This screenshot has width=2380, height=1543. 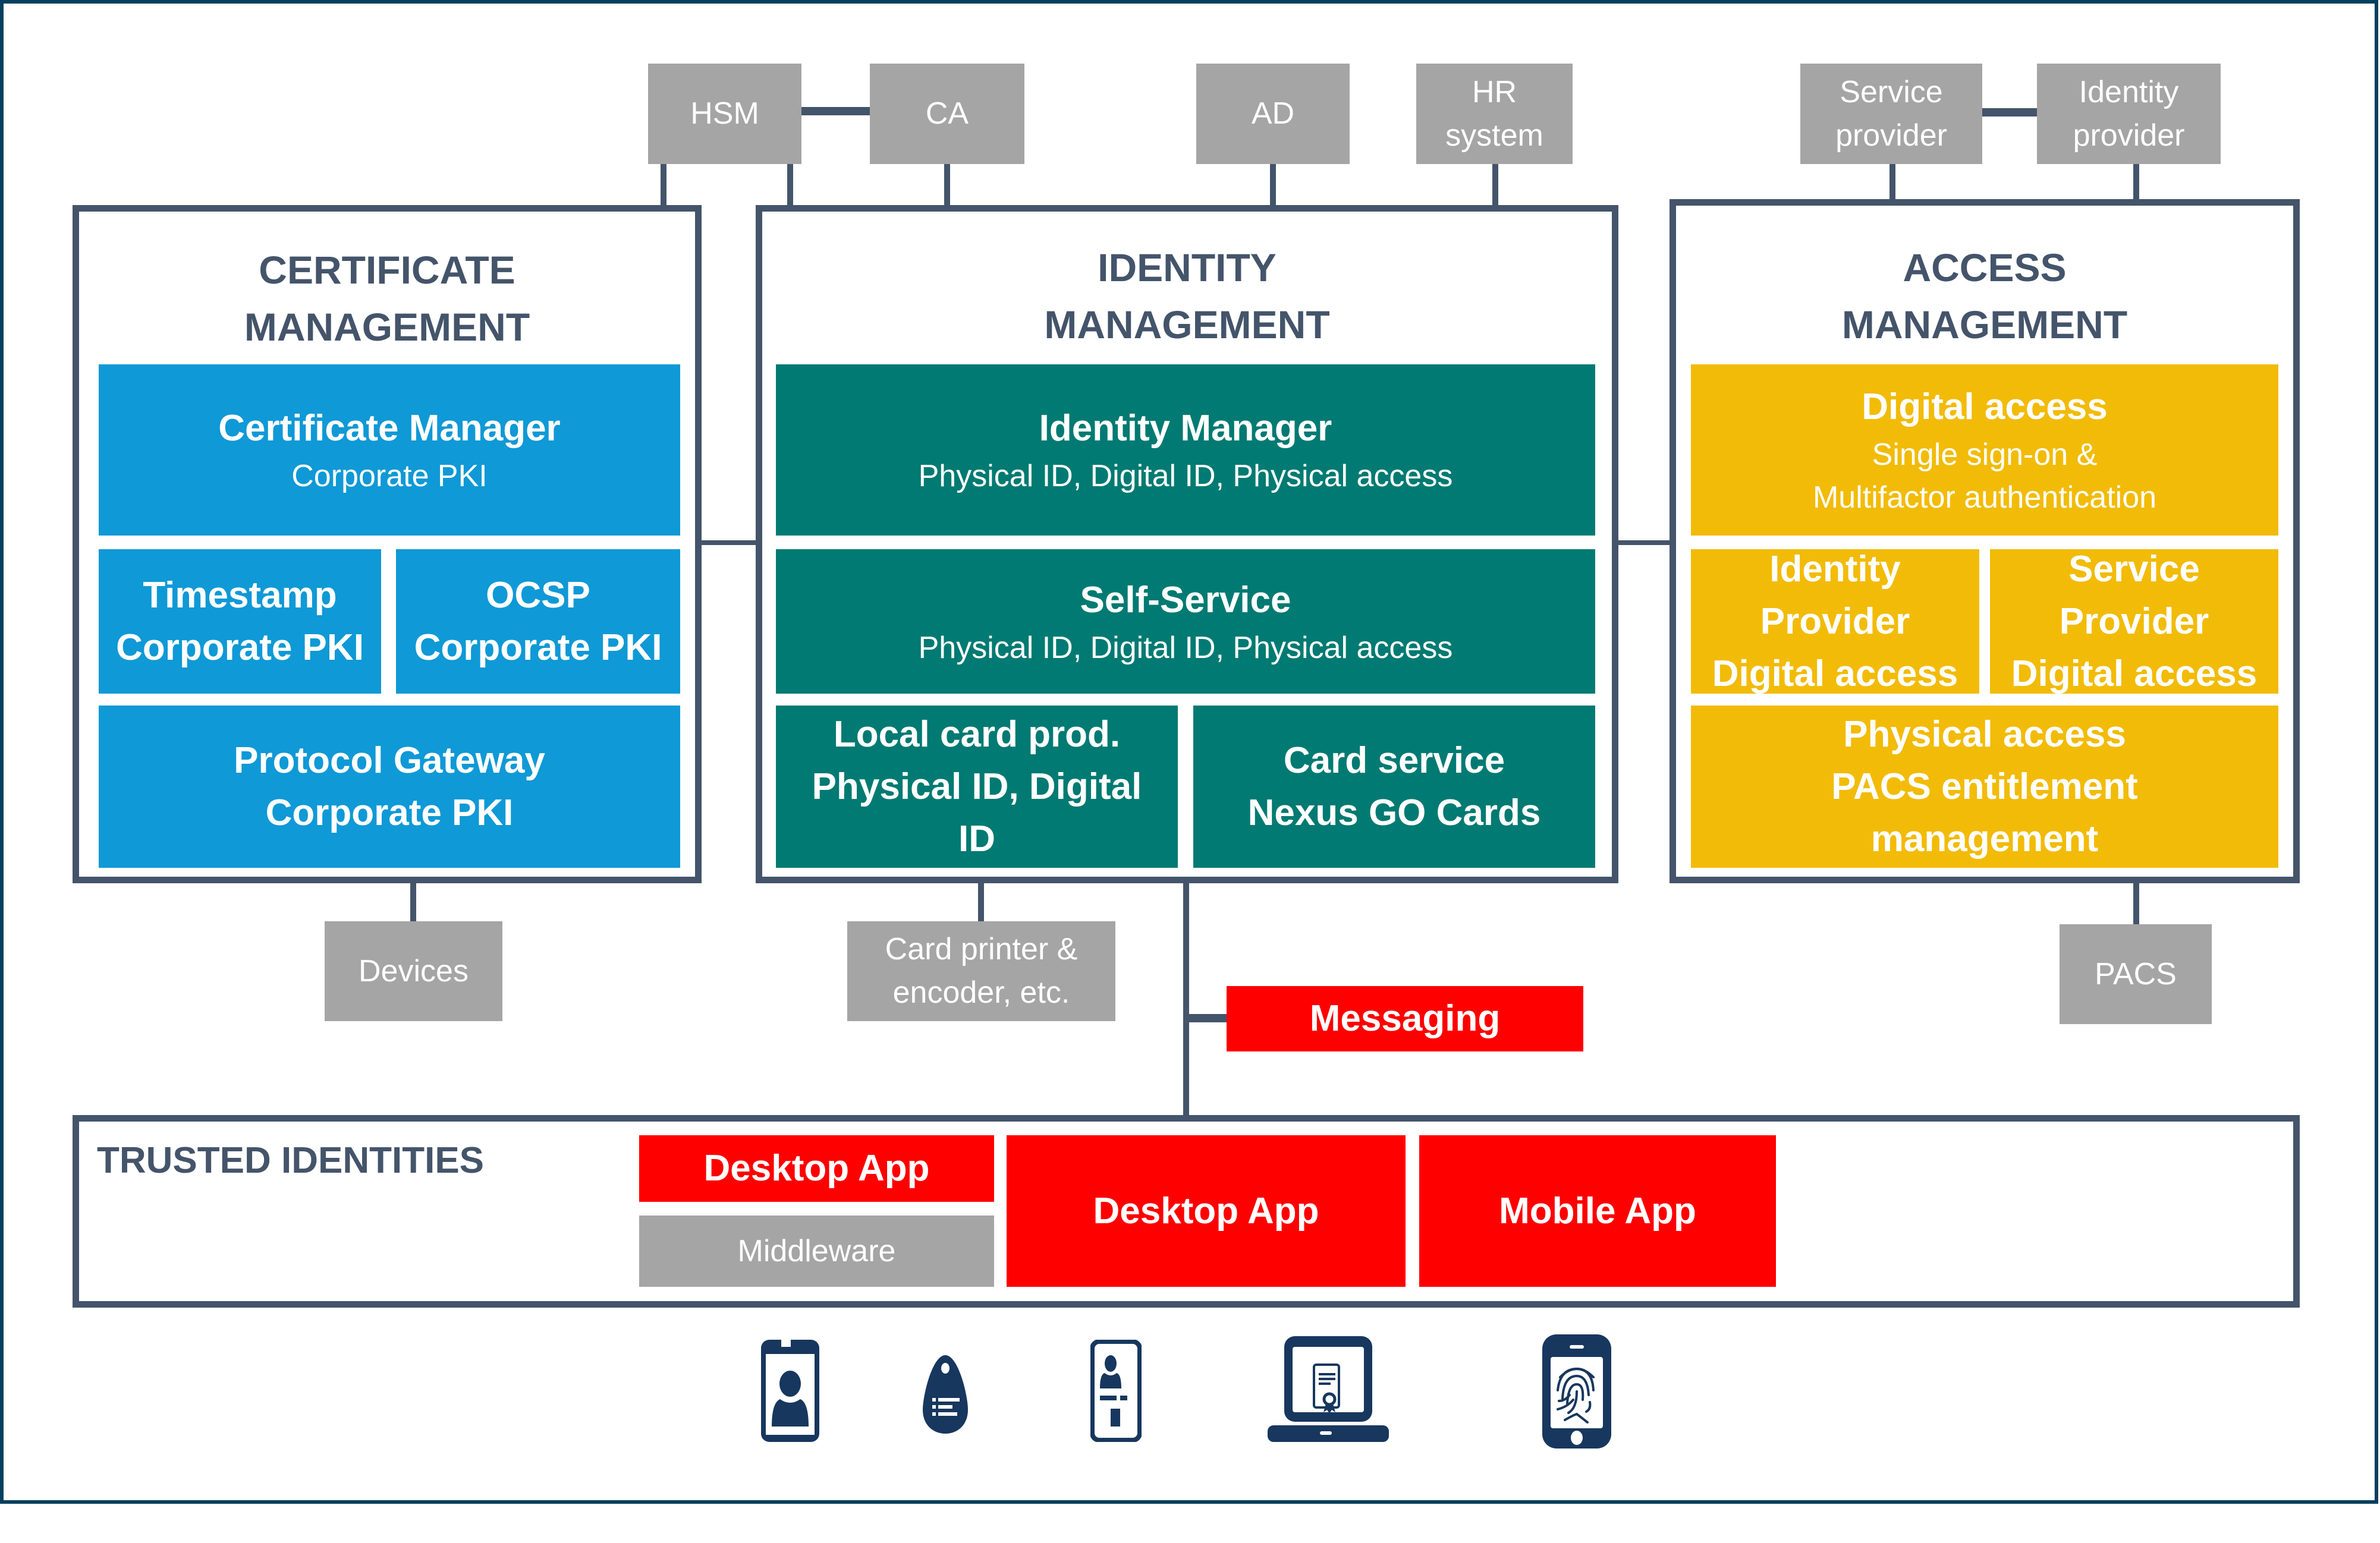 What do you see at coordinates (2136, 903) in the screenshot?
I see `connector-access-pacs` at bounding box center [2136, 903].